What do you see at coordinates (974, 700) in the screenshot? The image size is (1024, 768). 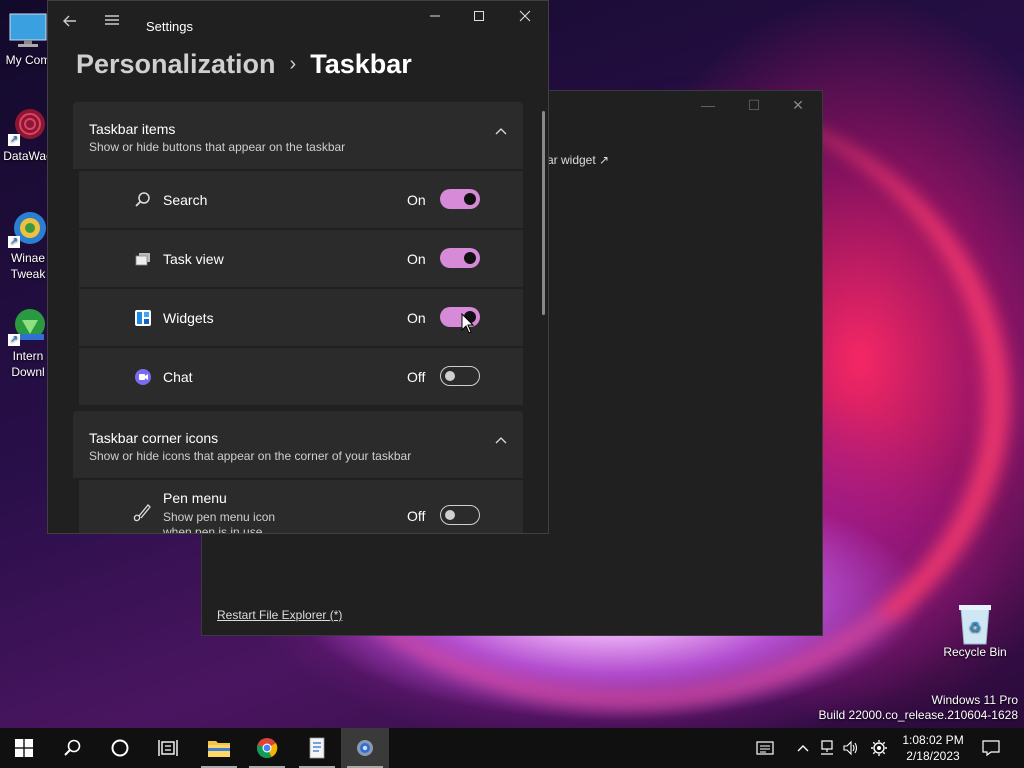 I see `watermark-edition: Windows 11 Pro` at bounding box center [974, 700].